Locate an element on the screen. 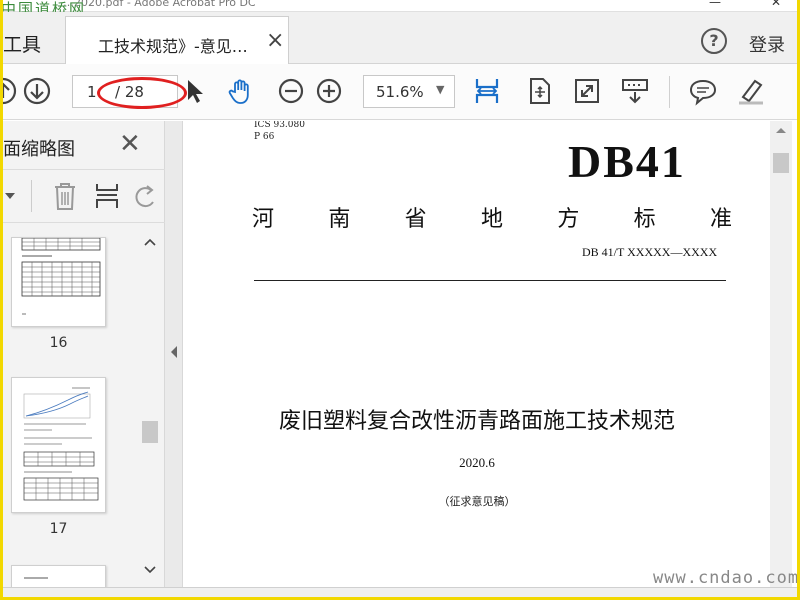 The image size is (800, 600). select-arrow-icon is located at coordinates (195, 91).